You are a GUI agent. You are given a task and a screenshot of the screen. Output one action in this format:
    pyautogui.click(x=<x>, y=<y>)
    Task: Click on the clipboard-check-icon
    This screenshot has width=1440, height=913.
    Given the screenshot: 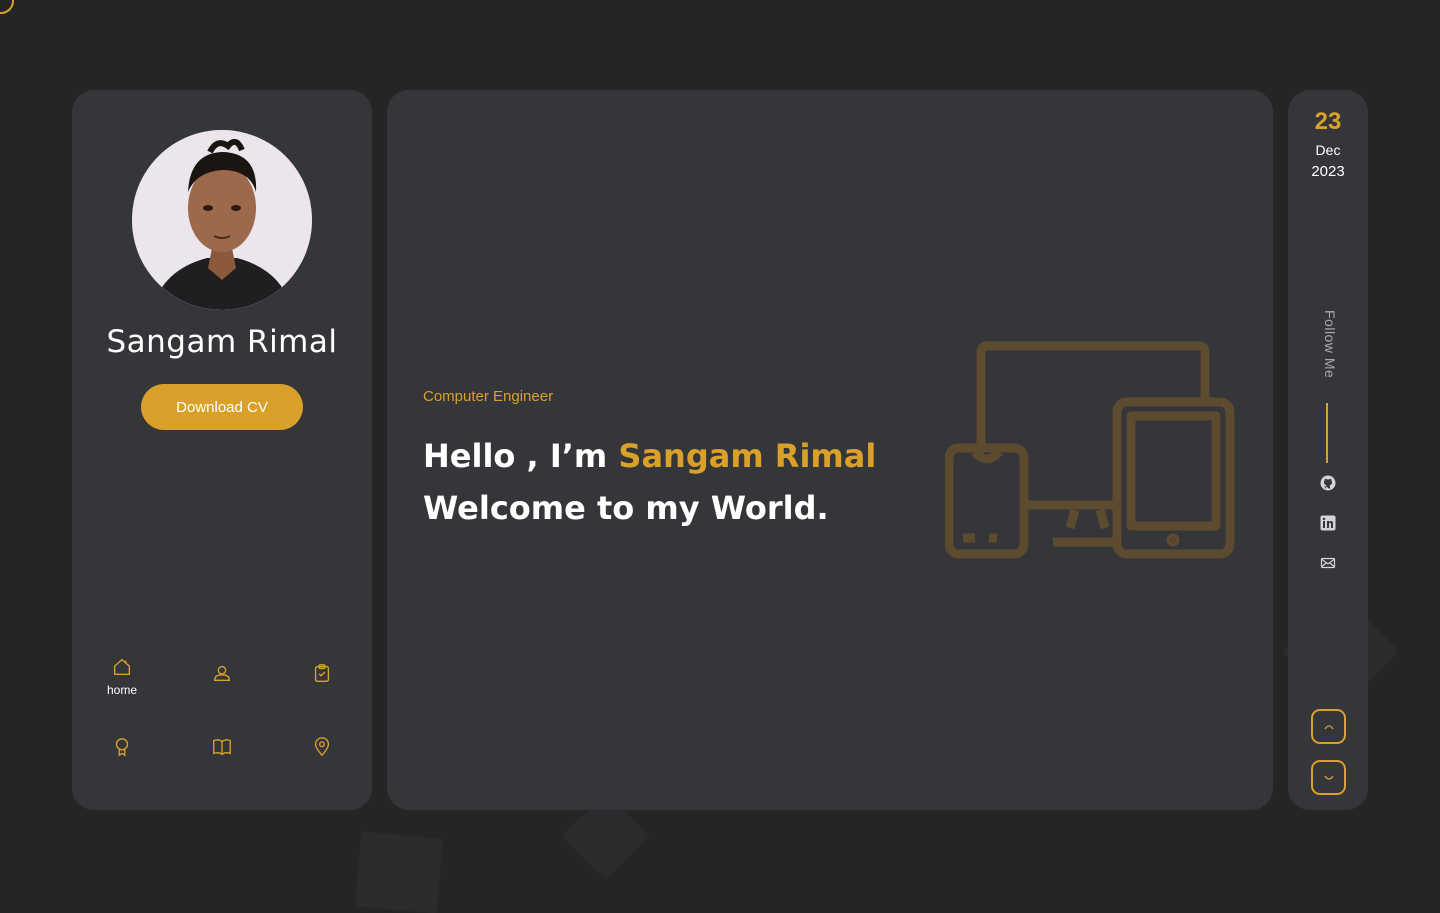 What is the action you would take?
    pyautogui.click(x=322, y=673)
    